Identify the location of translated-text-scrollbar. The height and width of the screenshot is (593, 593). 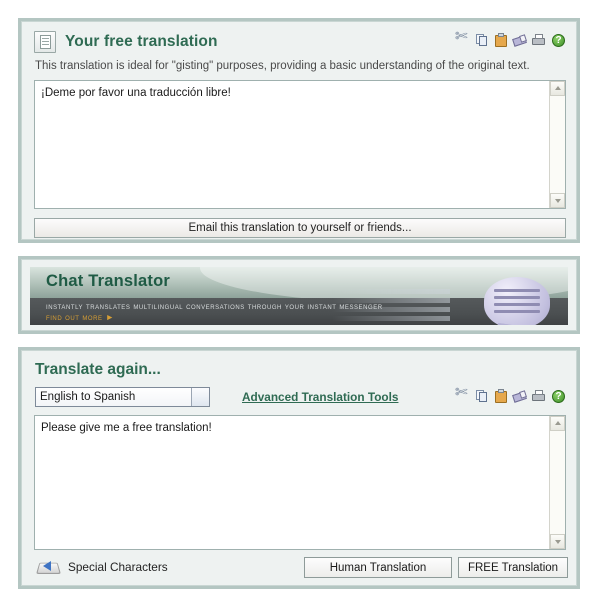
(557, 144).